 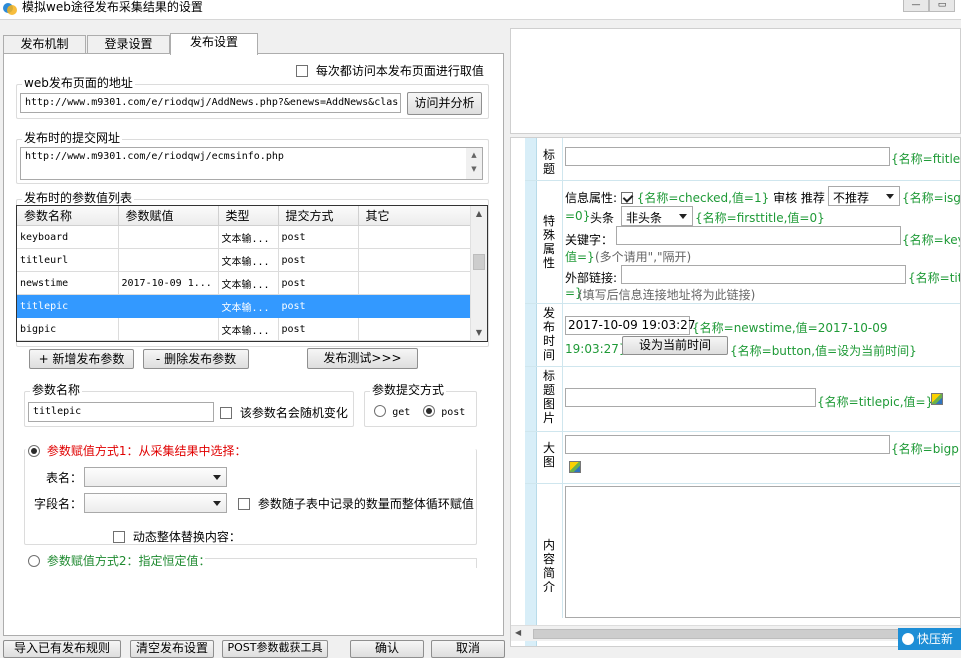 What do you see at coordinates (926, 159) in the screenshot?
I see `title-tag: {名称=ftitle,` at bounding box center [926, 159].